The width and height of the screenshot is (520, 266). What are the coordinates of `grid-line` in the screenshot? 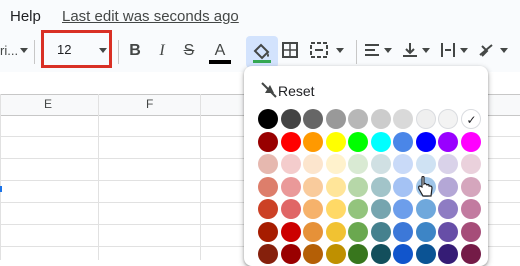 It's located at (0, 177).